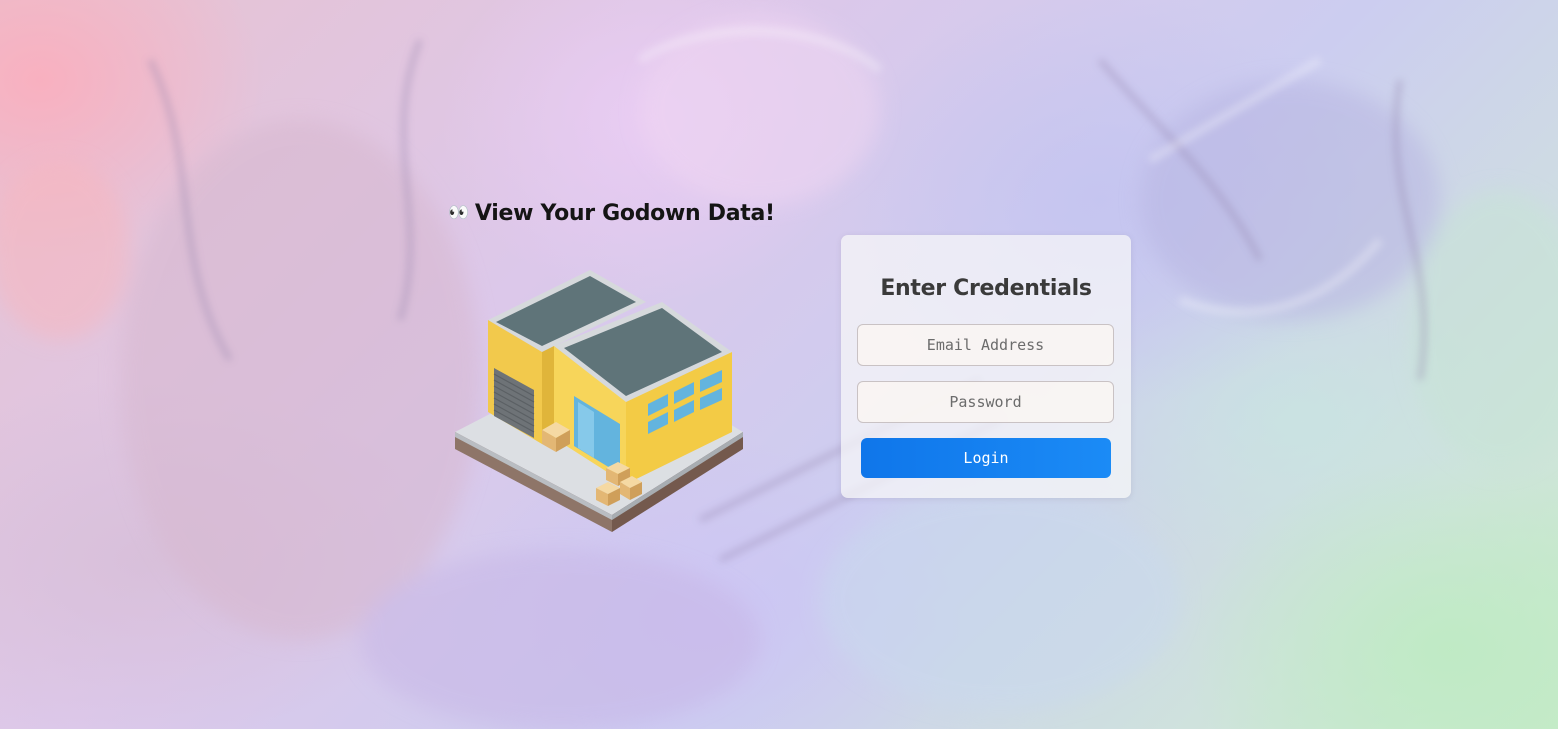  I want to click on login-card: Enter Credentials Login, so click(986, 366).